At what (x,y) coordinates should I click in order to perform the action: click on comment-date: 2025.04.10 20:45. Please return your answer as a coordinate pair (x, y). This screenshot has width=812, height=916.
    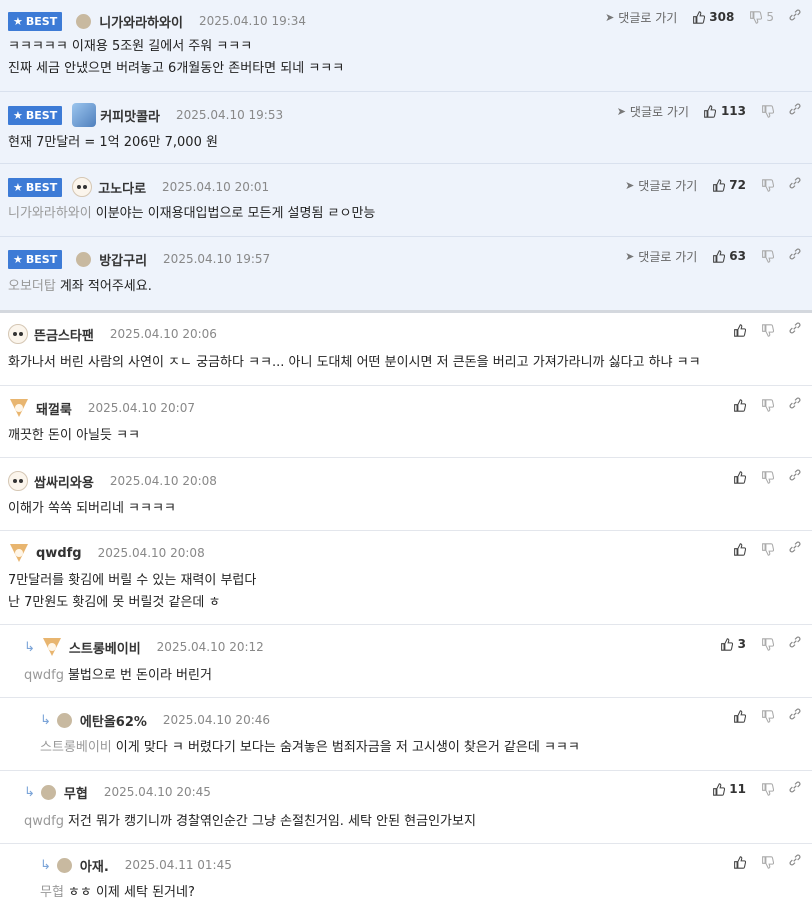
    Looking at the image, I should click on (157, 792).